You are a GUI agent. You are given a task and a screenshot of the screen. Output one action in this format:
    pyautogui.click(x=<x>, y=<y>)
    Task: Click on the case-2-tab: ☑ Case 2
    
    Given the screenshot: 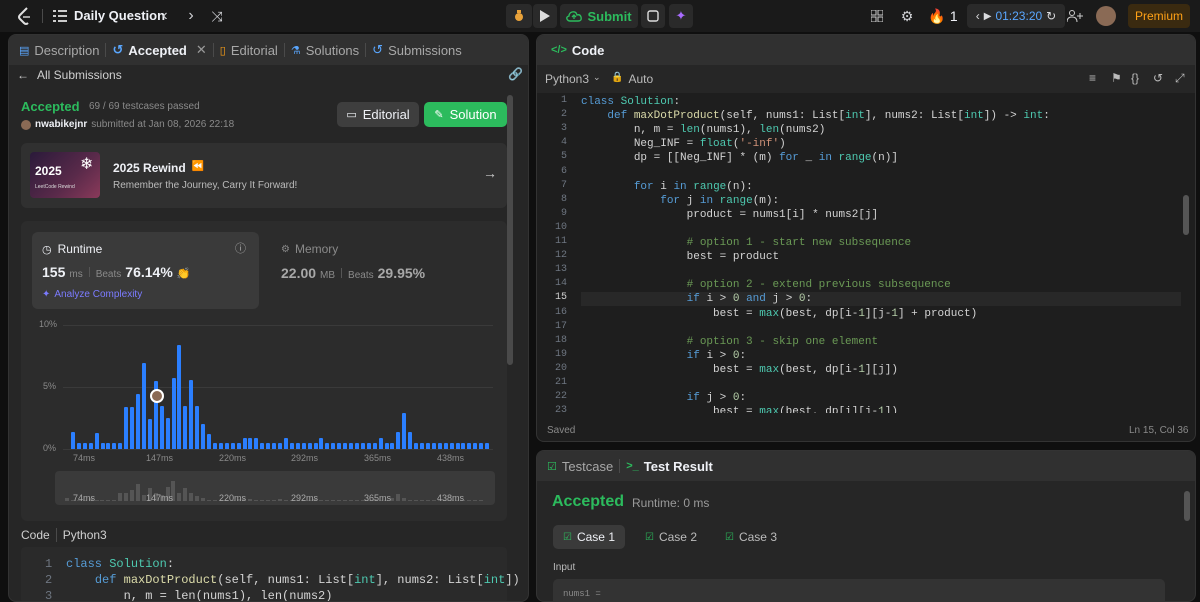 What is the action you would take?
    pyautogui.click(x=671, y=537)
    